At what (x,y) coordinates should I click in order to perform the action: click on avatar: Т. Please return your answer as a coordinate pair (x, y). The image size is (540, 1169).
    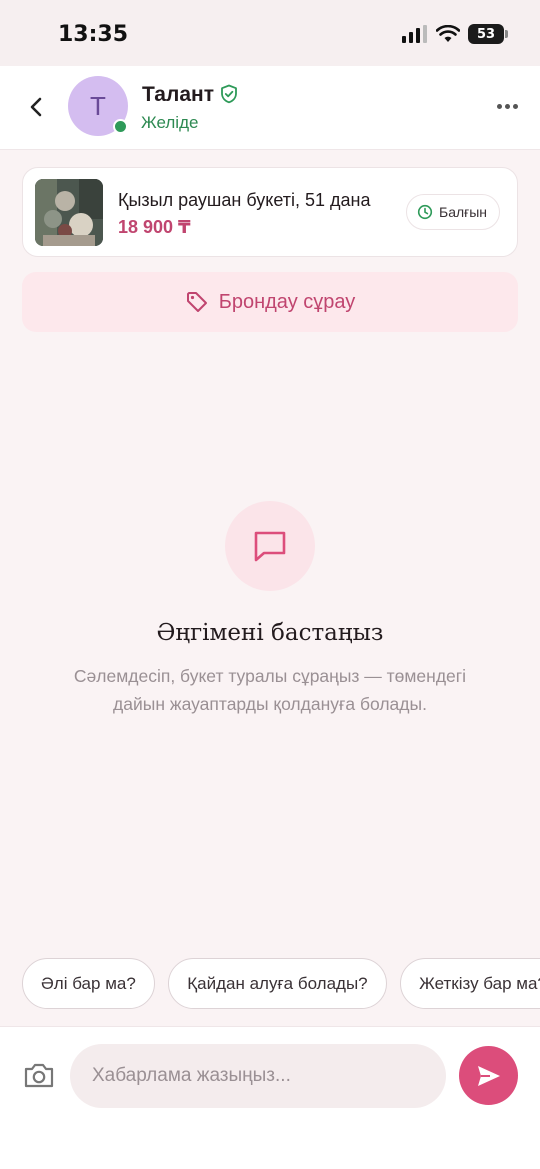
    Looking at the image, I should click on (98, 106).